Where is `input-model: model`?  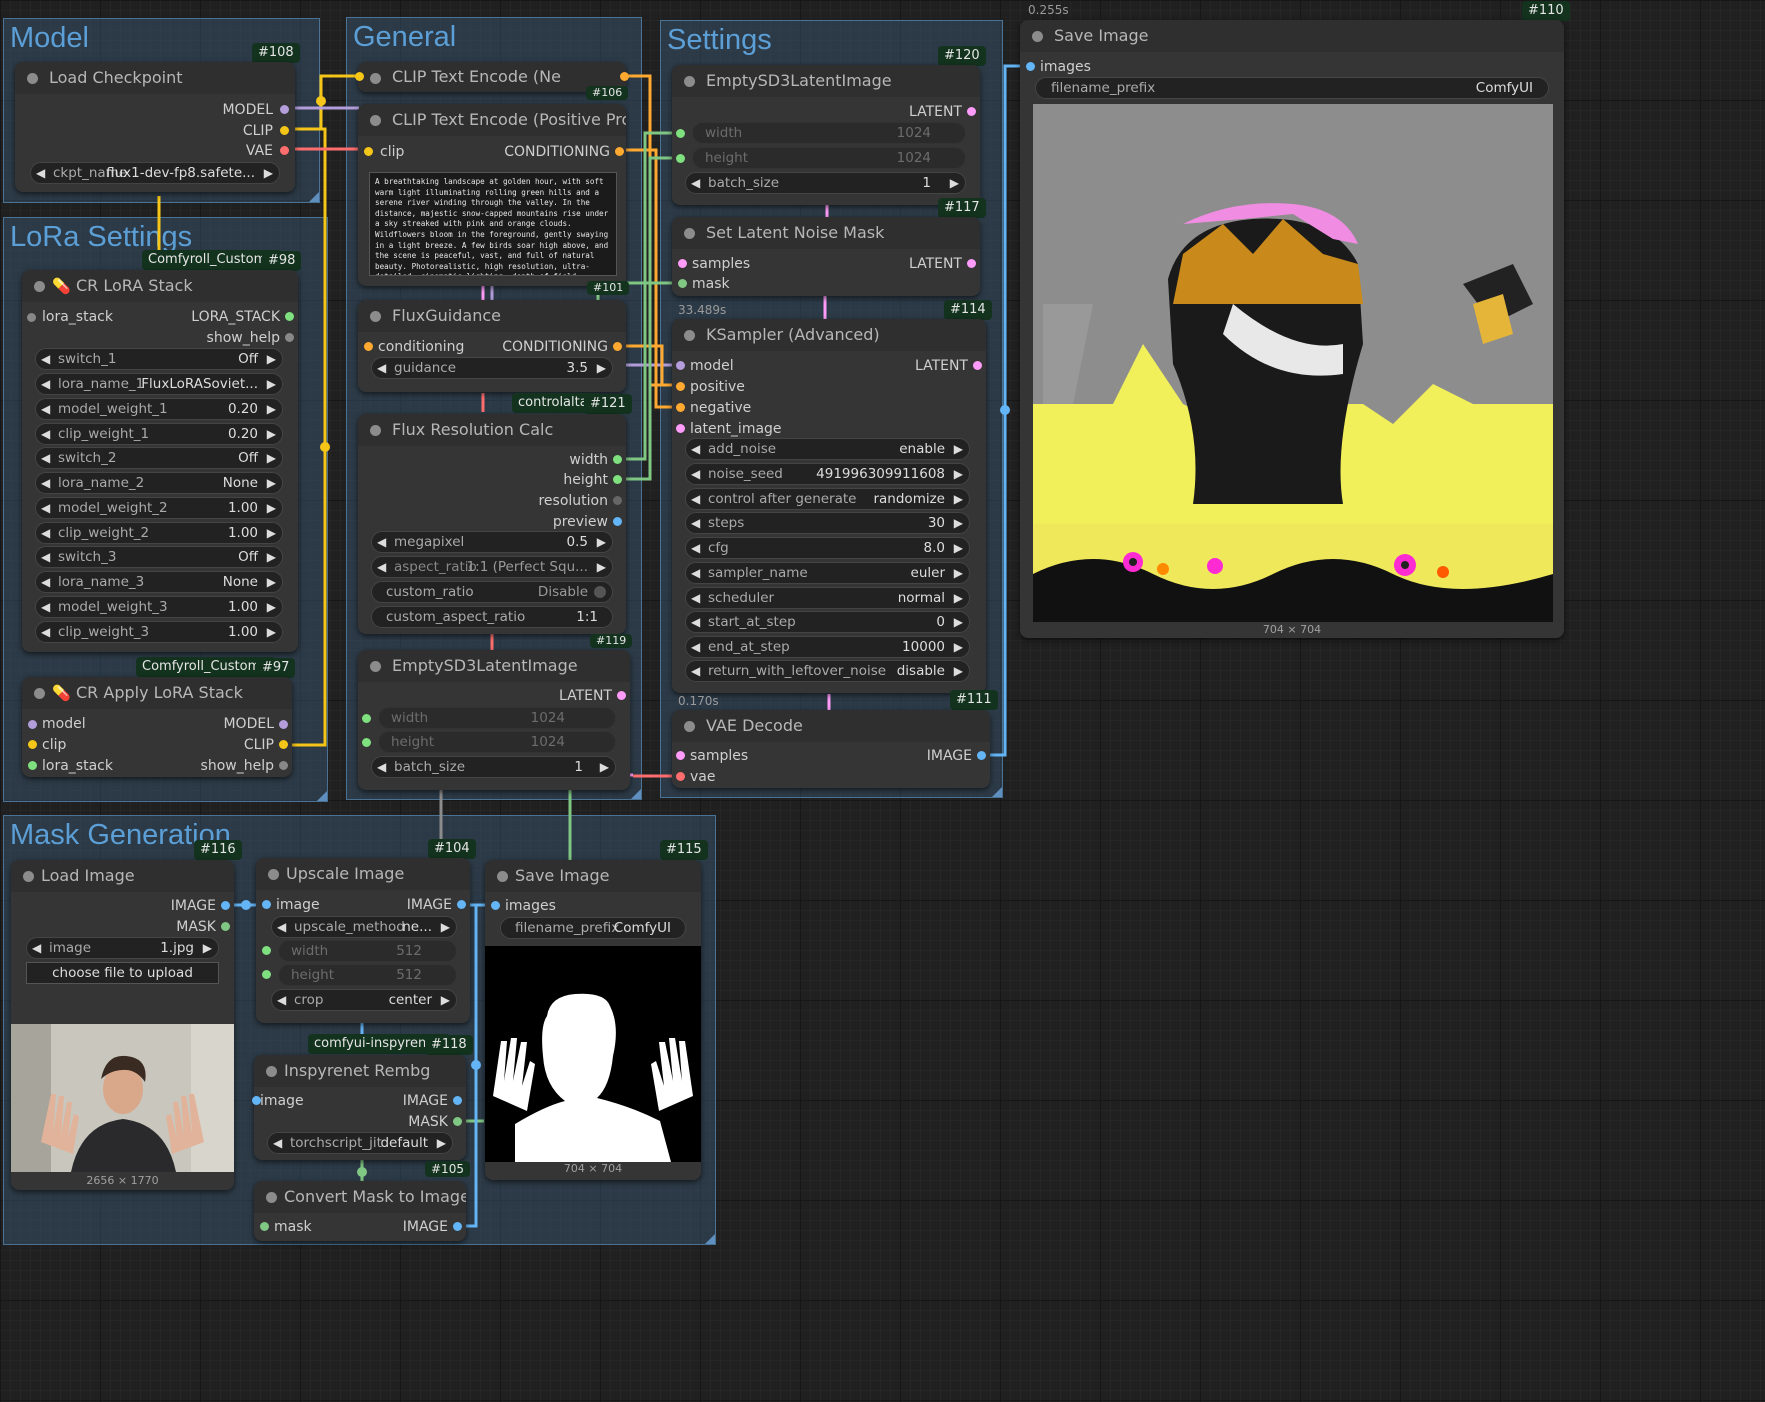 input-model: model is located at coordinates (64, 724).